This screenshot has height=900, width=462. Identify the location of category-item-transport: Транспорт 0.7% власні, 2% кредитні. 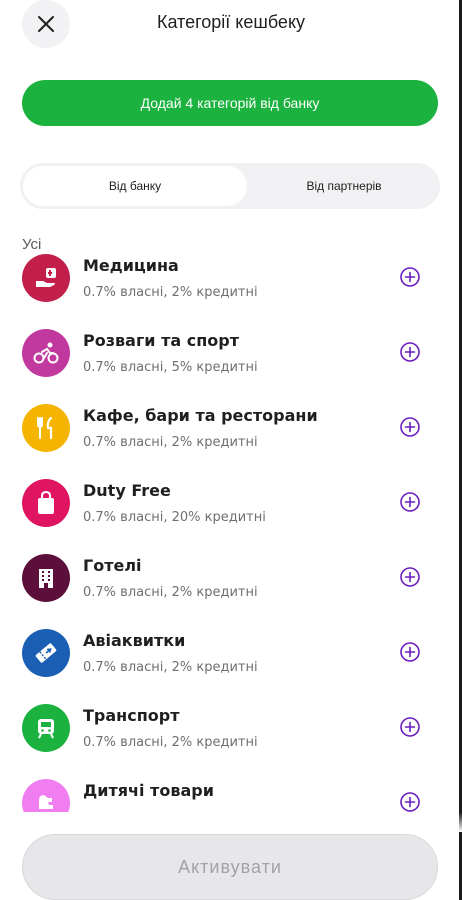
(231, 732).